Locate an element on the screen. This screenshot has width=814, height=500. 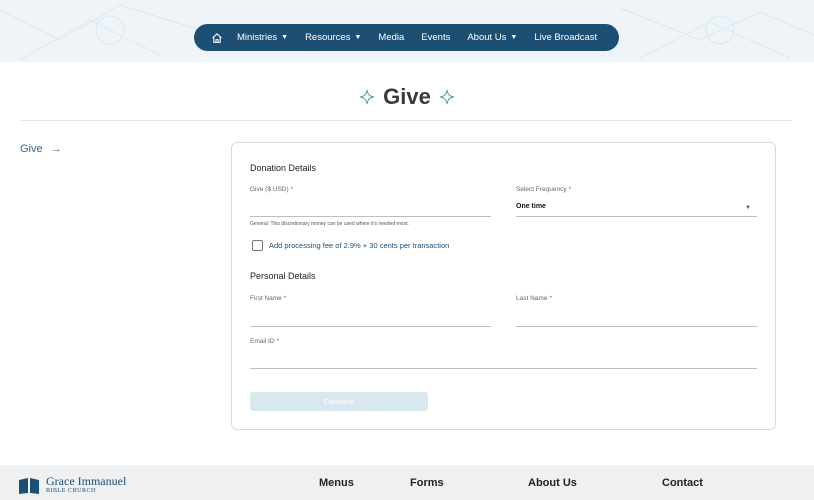
nav-item-ministries: Ministries ▼ is located at coordinates (262, 37).